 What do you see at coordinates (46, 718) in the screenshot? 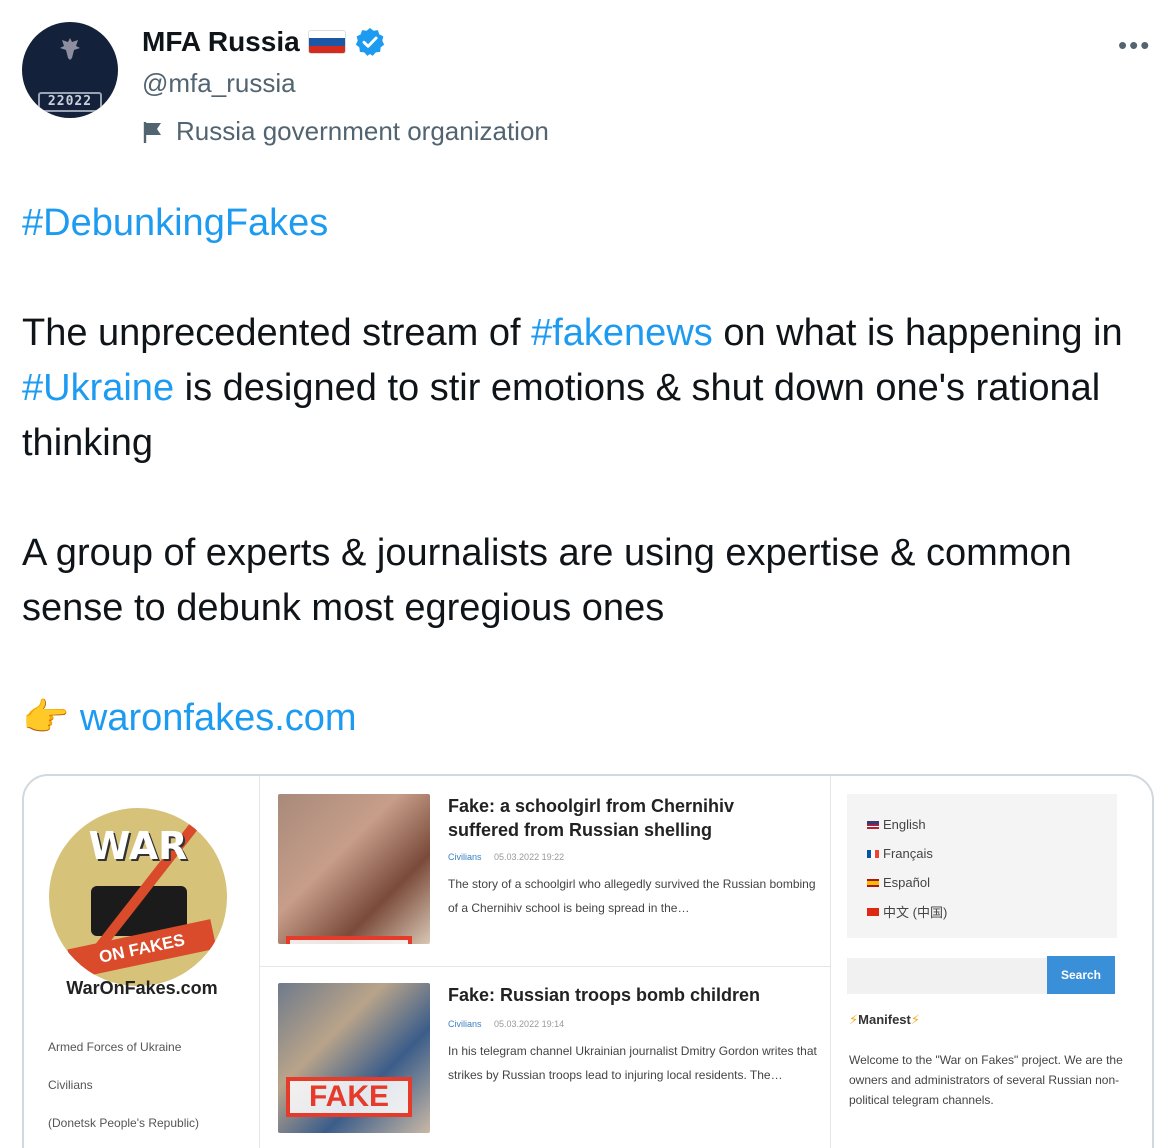
I see `backhand-index-pointing-right-icon: 👉` at bounding box center [46, 718].